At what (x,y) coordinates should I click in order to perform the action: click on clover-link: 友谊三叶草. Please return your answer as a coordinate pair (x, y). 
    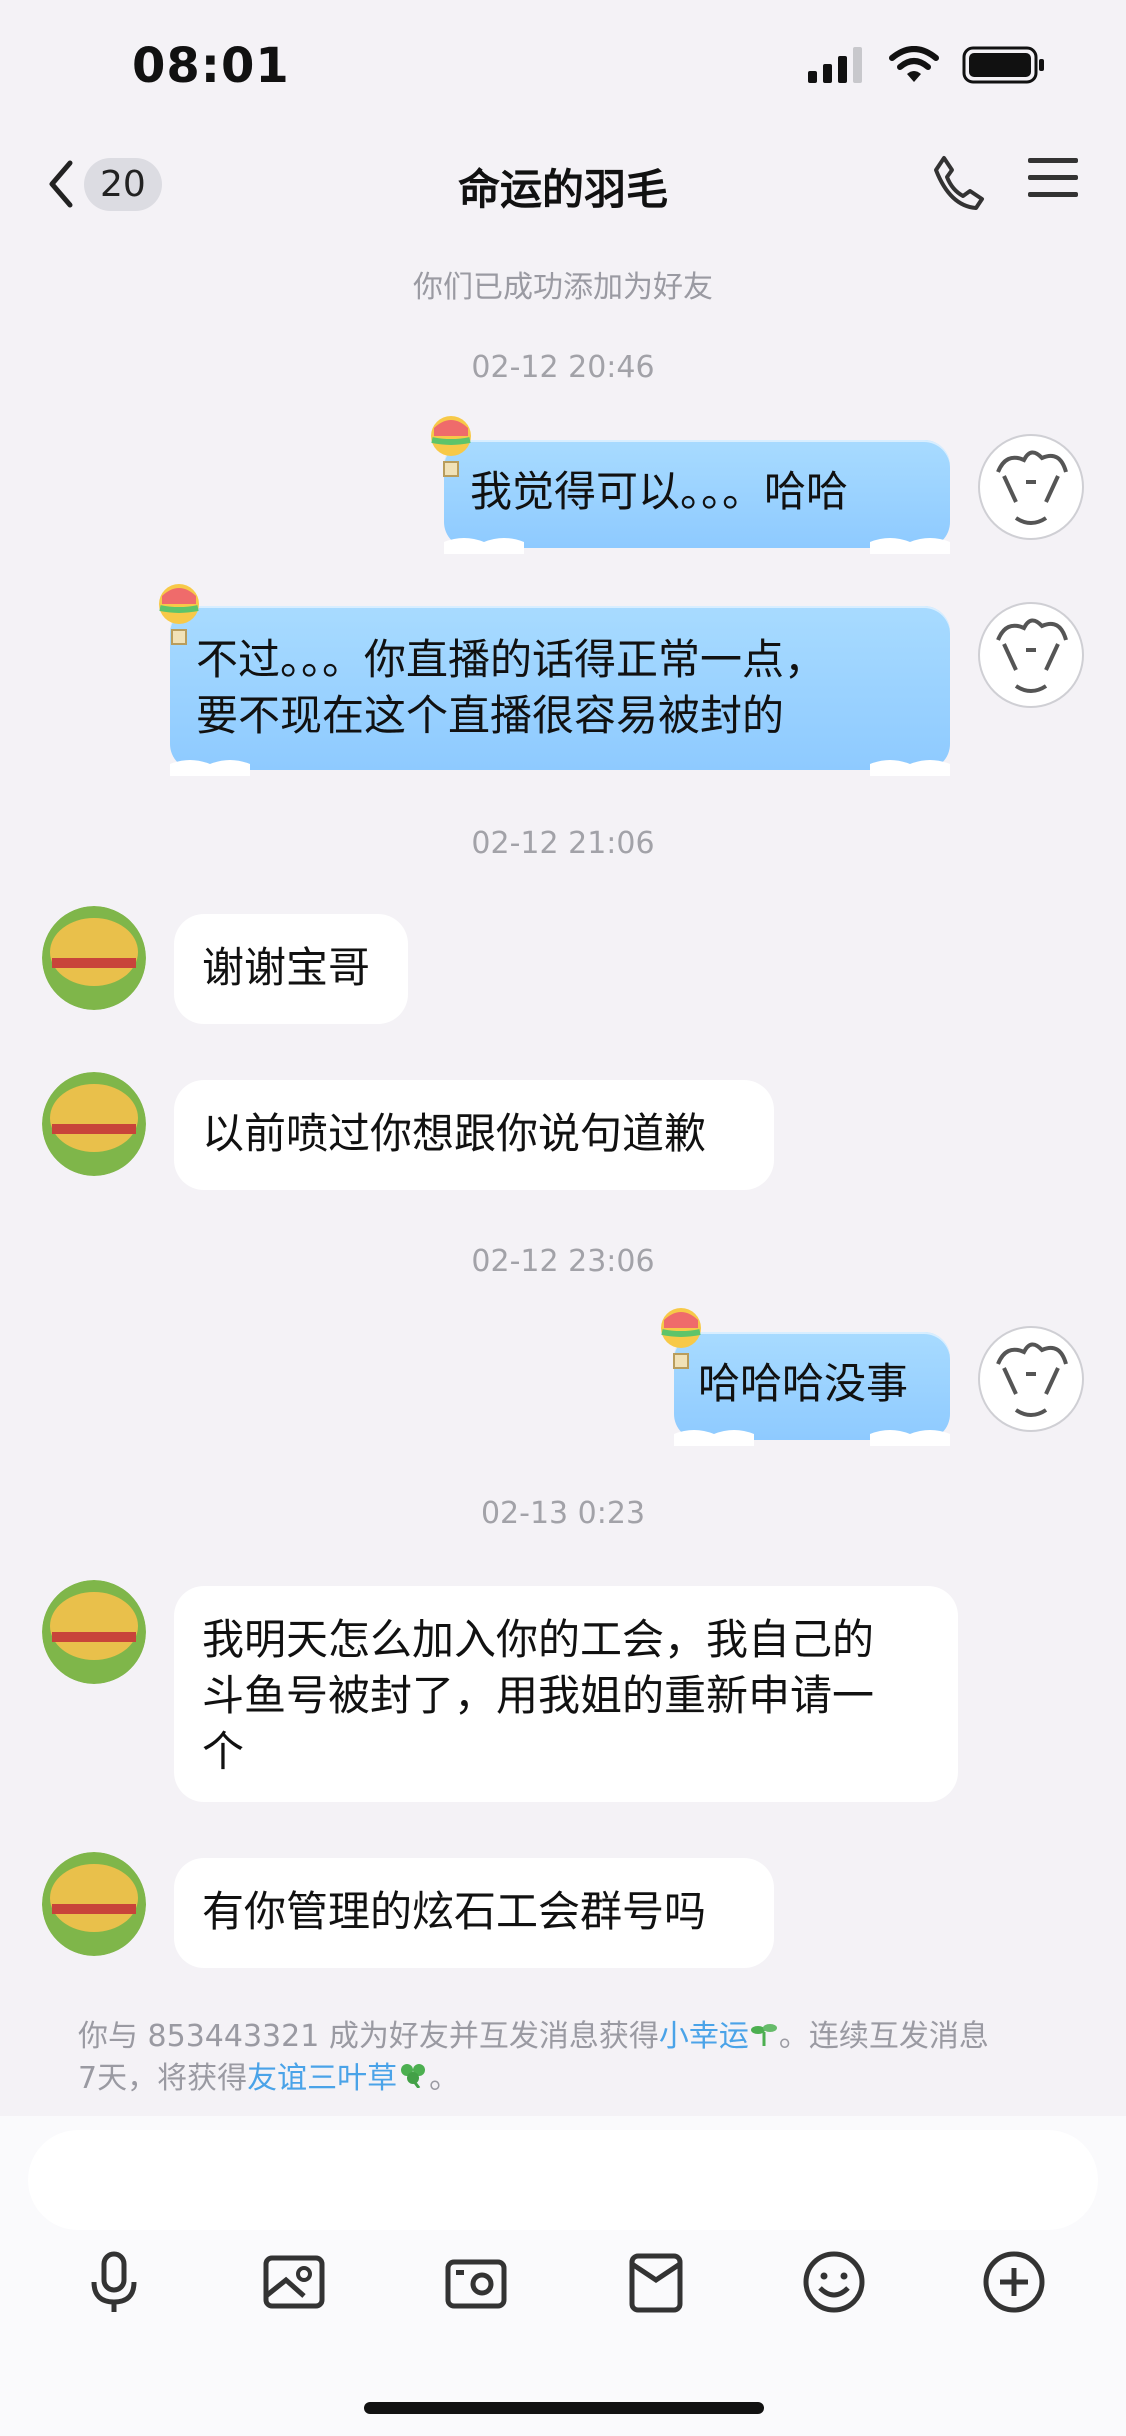
    Looking at the image, I should click on (322, 2078).